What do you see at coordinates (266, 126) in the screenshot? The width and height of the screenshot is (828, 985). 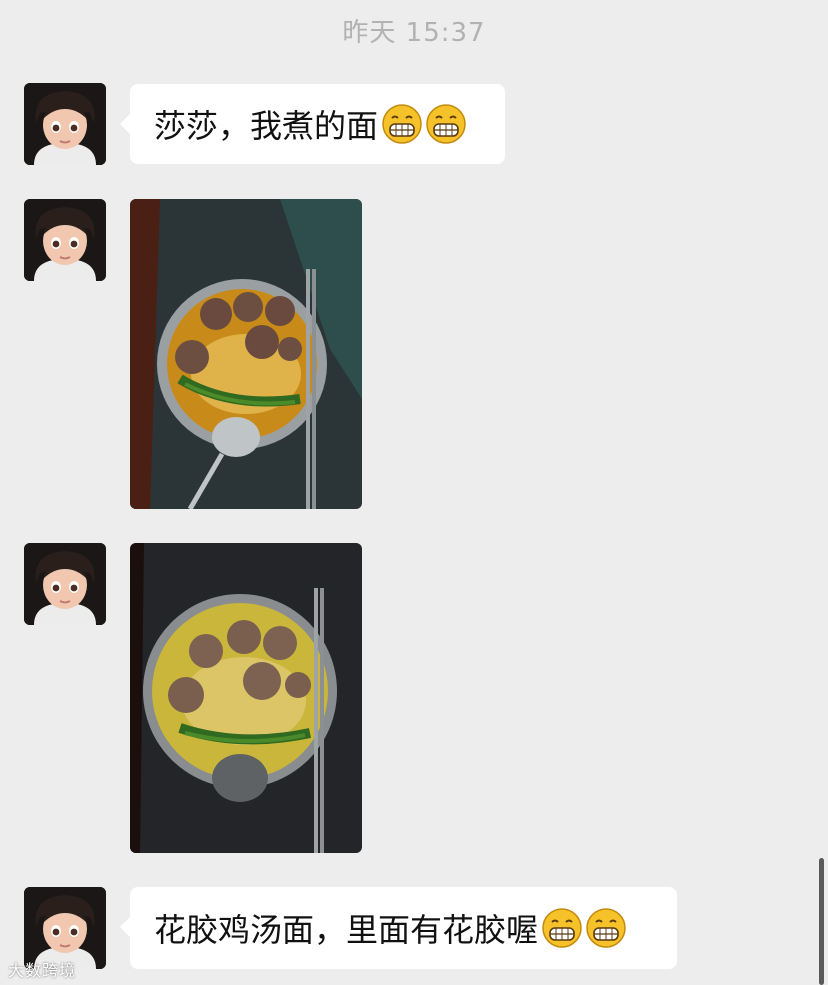 I see `message-text: 莎莎，我煮的面` at bounding box center [266, 126].